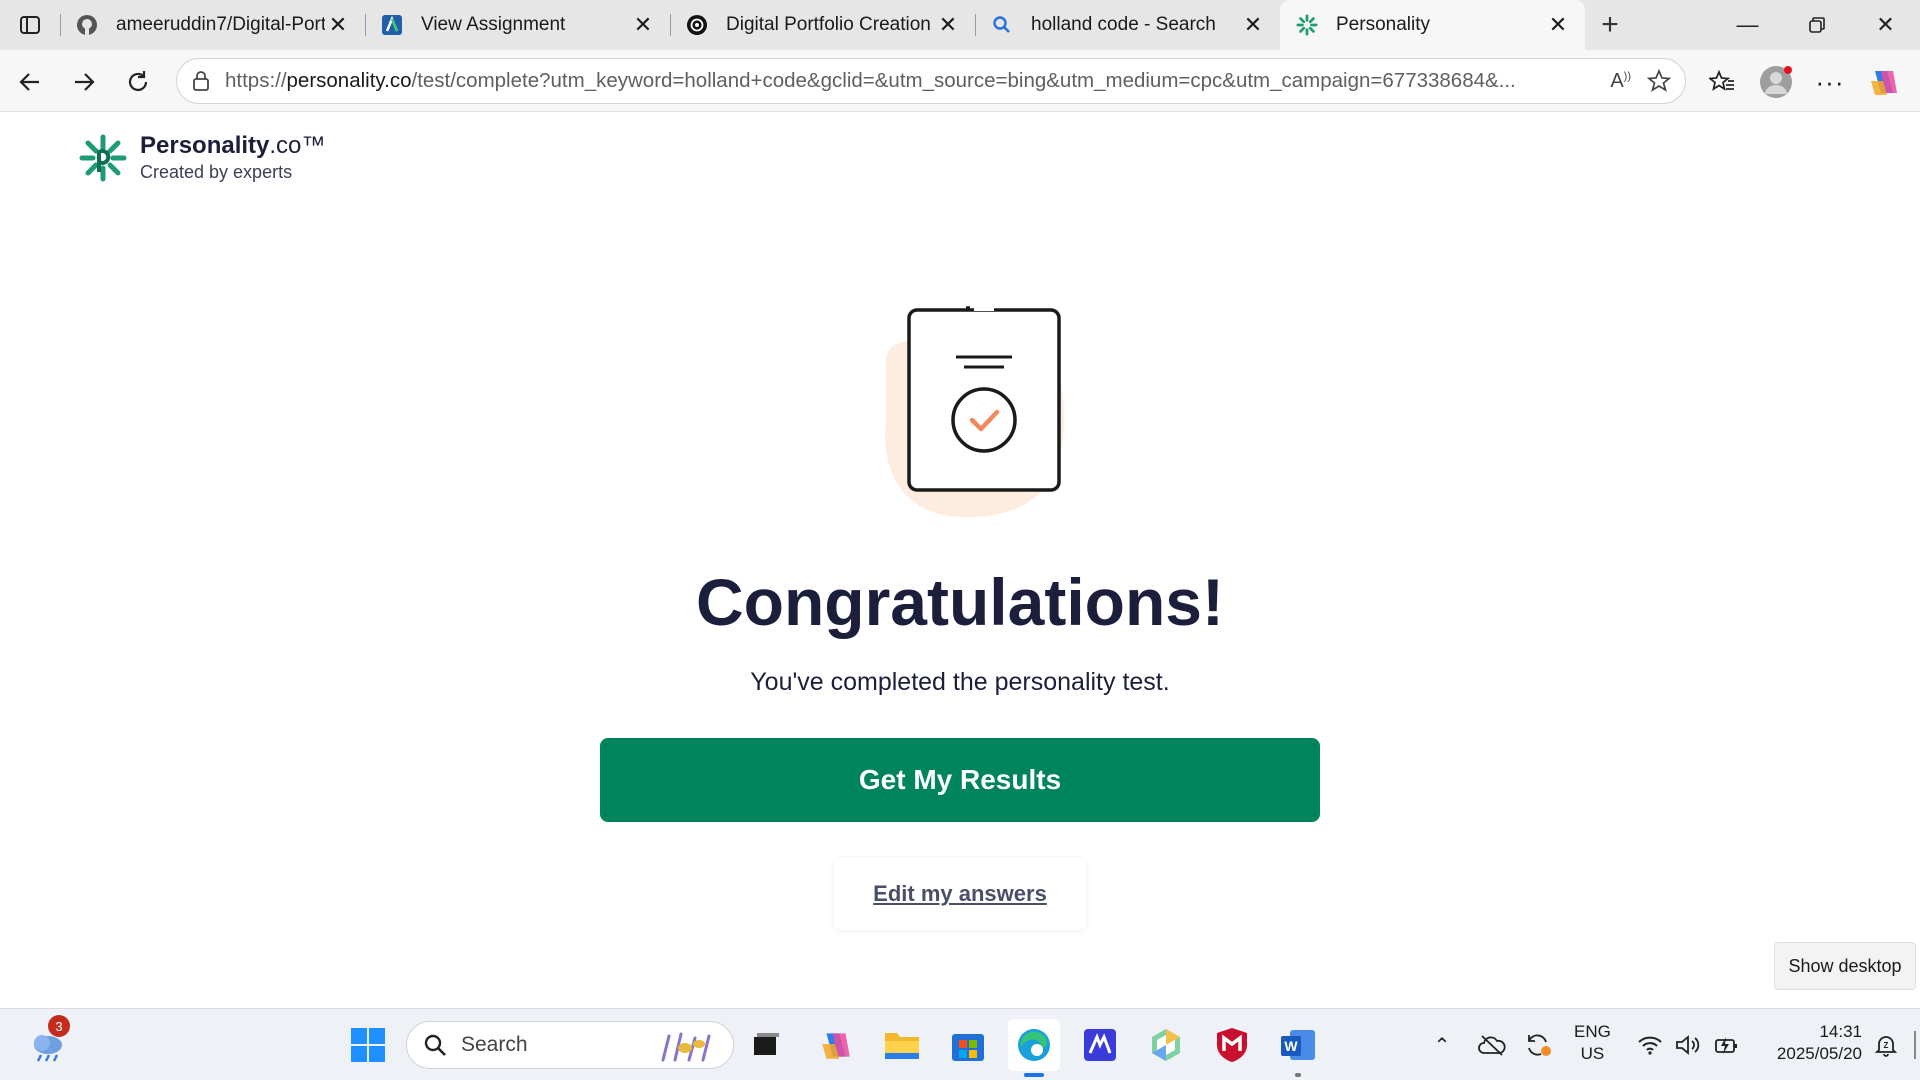 This screenshot has height=1080, width=1920. I want to click on tab-label: holland code - Search, so click(1123, 24).